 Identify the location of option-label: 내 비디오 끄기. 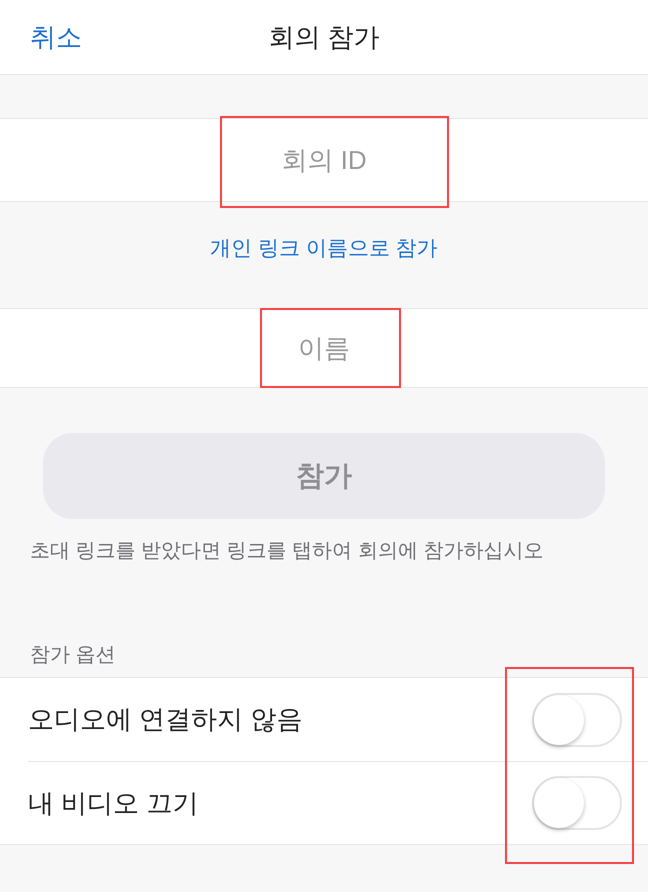
(113, 803).